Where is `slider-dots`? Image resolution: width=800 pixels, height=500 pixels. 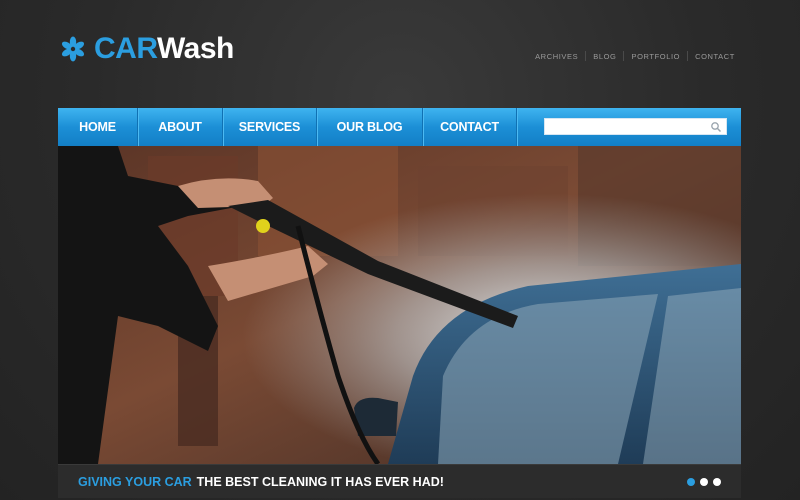
slider-dots is located at coordinates (704, 482).